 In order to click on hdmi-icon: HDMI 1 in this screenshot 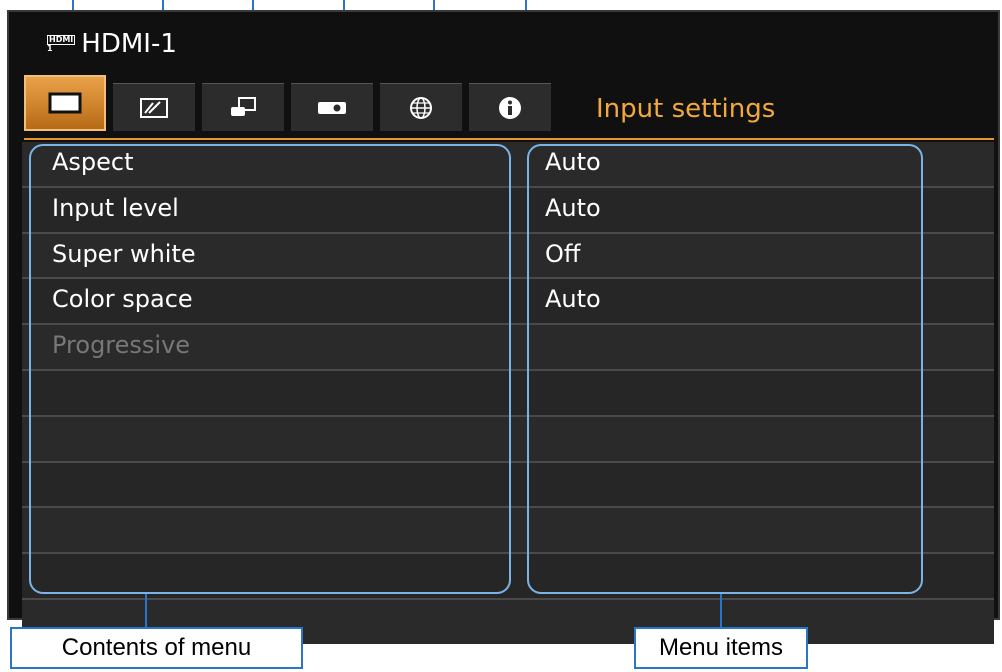, I will do `click(61, 44)`.